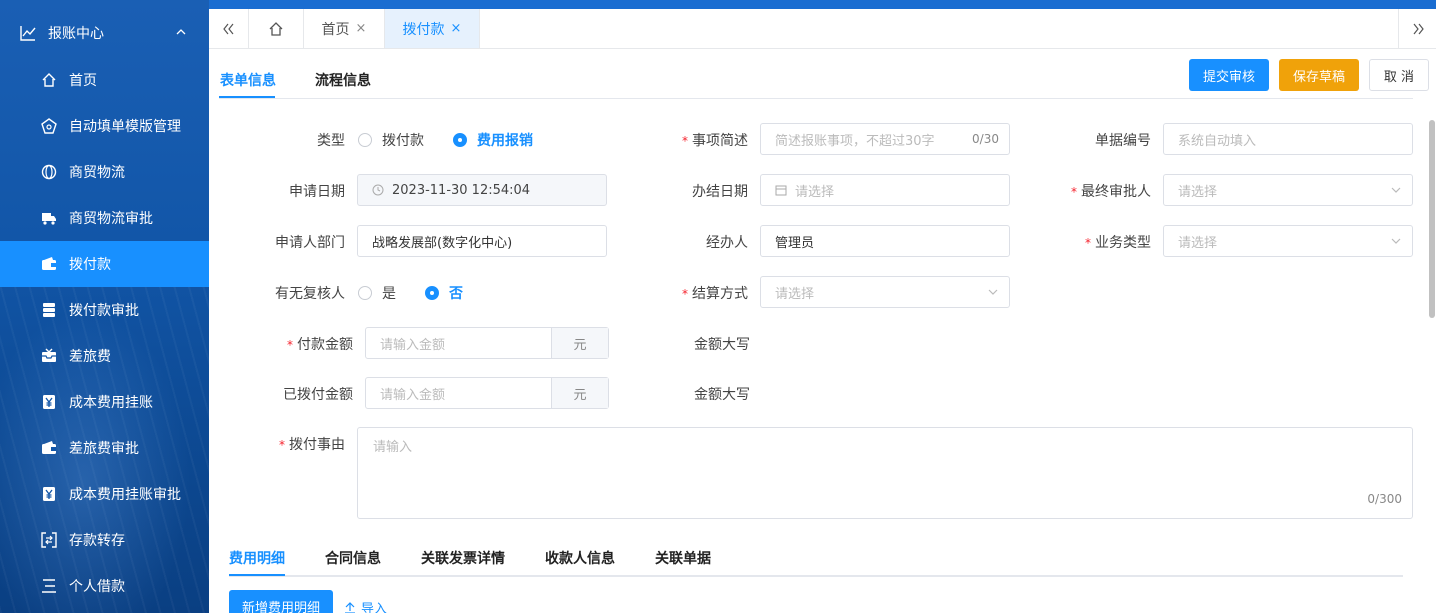 This screenshot has height=613, width=1436. Describe the element at coordinates (331, 141) in the screenshot. I see `type-label: 类型` at that location.